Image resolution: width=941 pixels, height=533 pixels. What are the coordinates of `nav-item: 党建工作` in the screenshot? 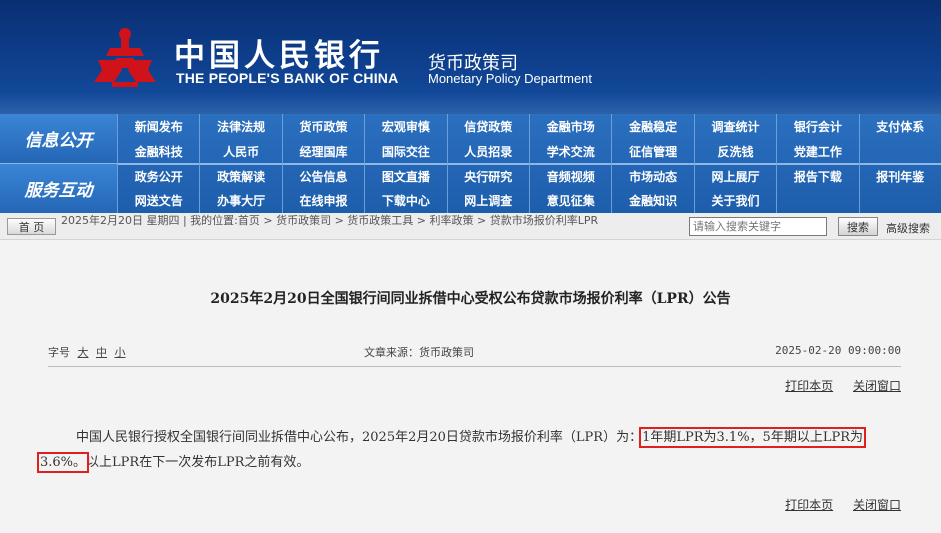 It's located at (817, 151).